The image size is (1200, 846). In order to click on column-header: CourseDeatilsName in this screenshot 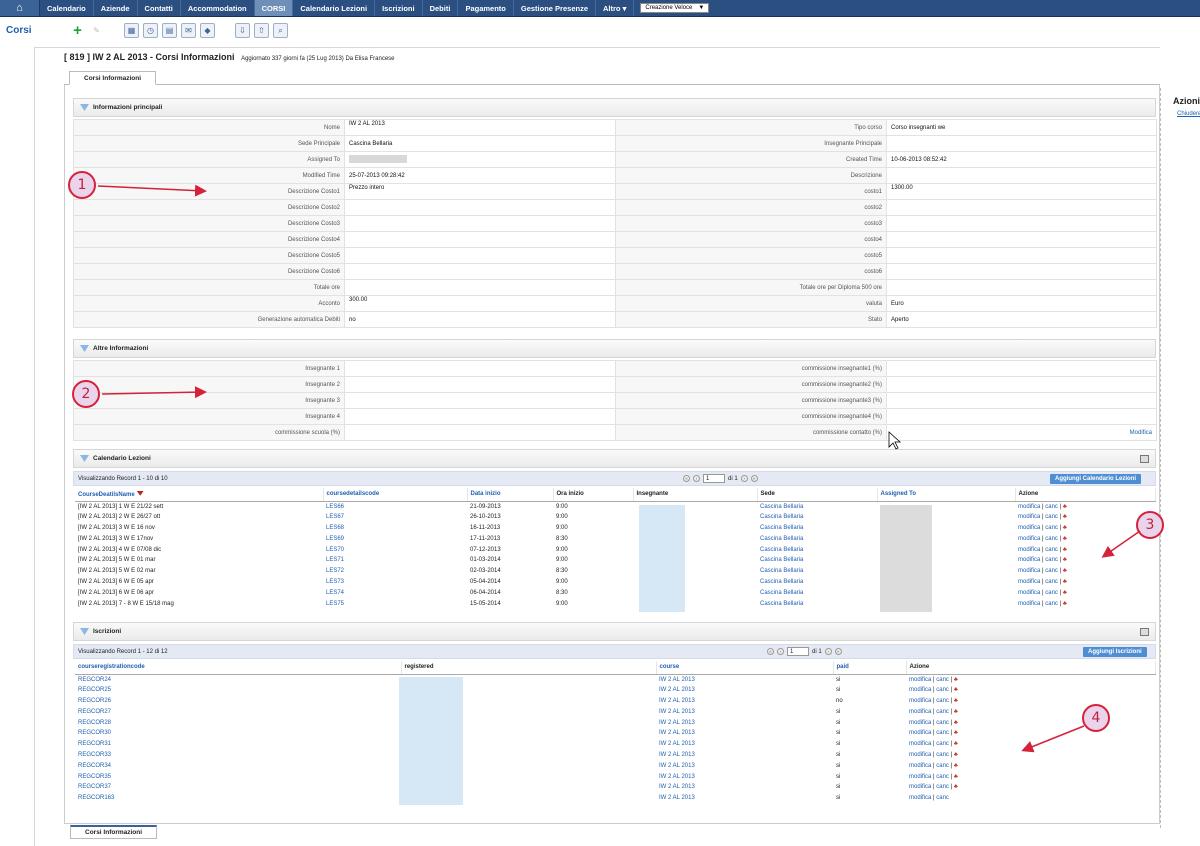, I will do `click(199, 495)`.